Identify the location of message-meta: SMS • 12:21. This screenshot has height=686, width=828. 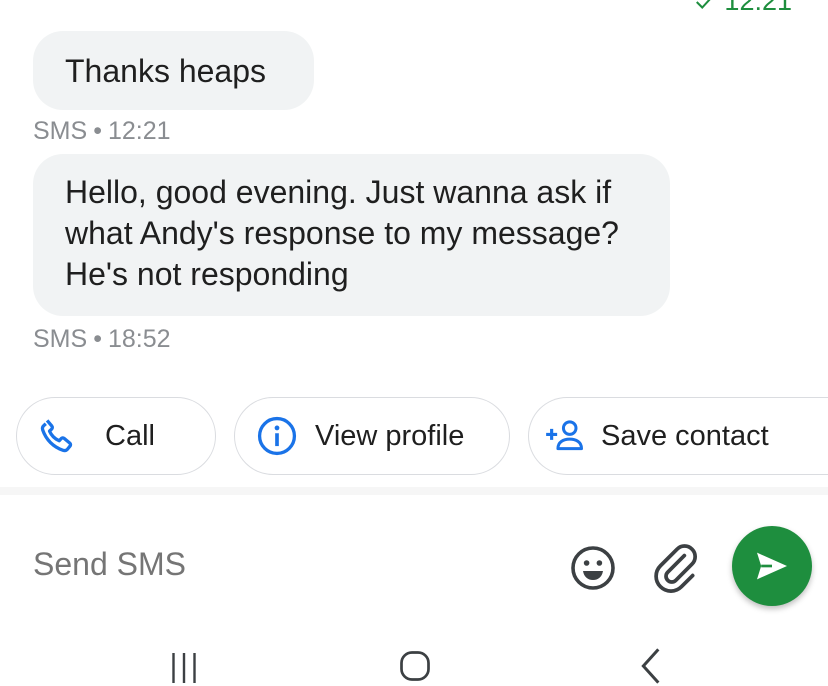
(102, 131).